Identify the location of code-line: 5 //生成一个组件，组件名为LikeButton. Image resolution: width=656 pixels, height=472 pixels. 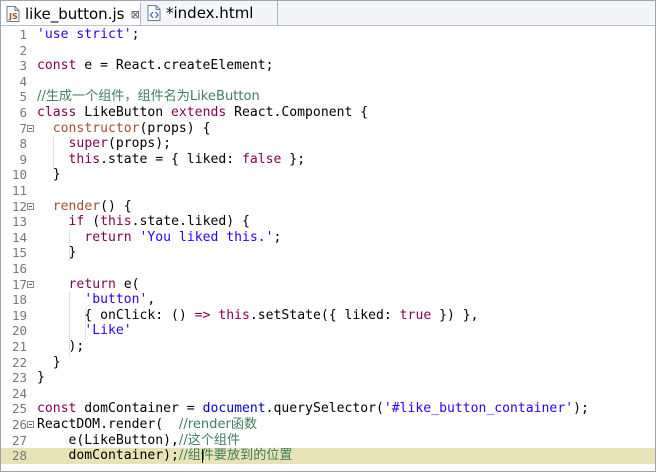
(328, 97).